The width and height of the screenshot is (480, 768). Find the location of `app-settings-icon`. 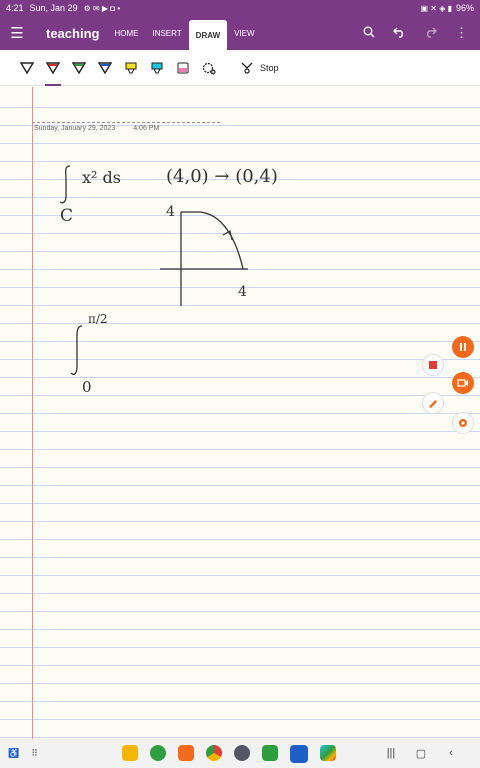

app-settings-icon is located at coordinates (241, 752).